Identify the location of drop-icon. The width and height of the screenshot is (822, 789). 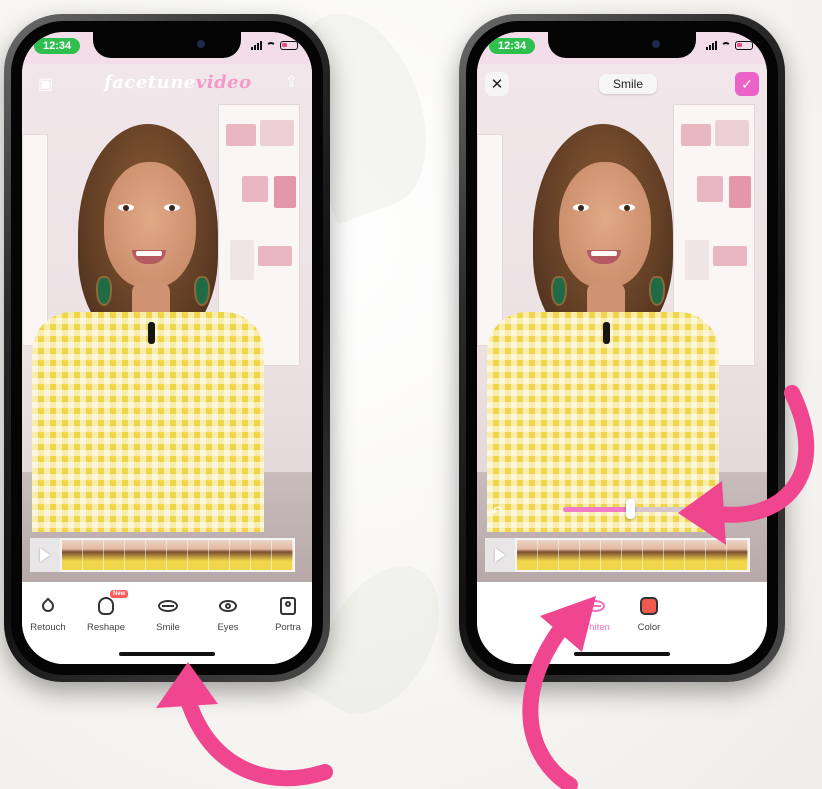
(48, 606).